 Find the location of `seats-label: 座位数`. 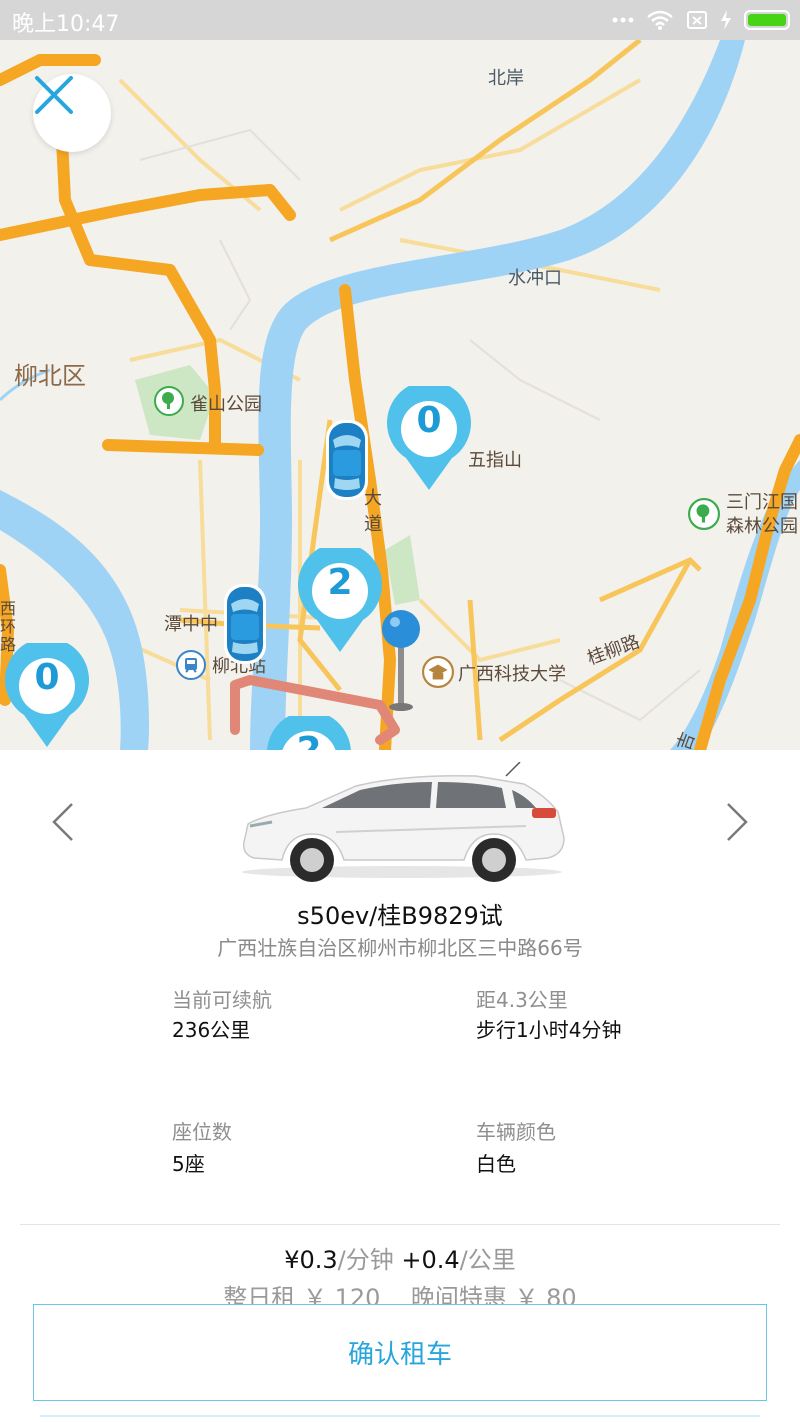

seats-label: 座位数 is located at coordinates (202, 1132).